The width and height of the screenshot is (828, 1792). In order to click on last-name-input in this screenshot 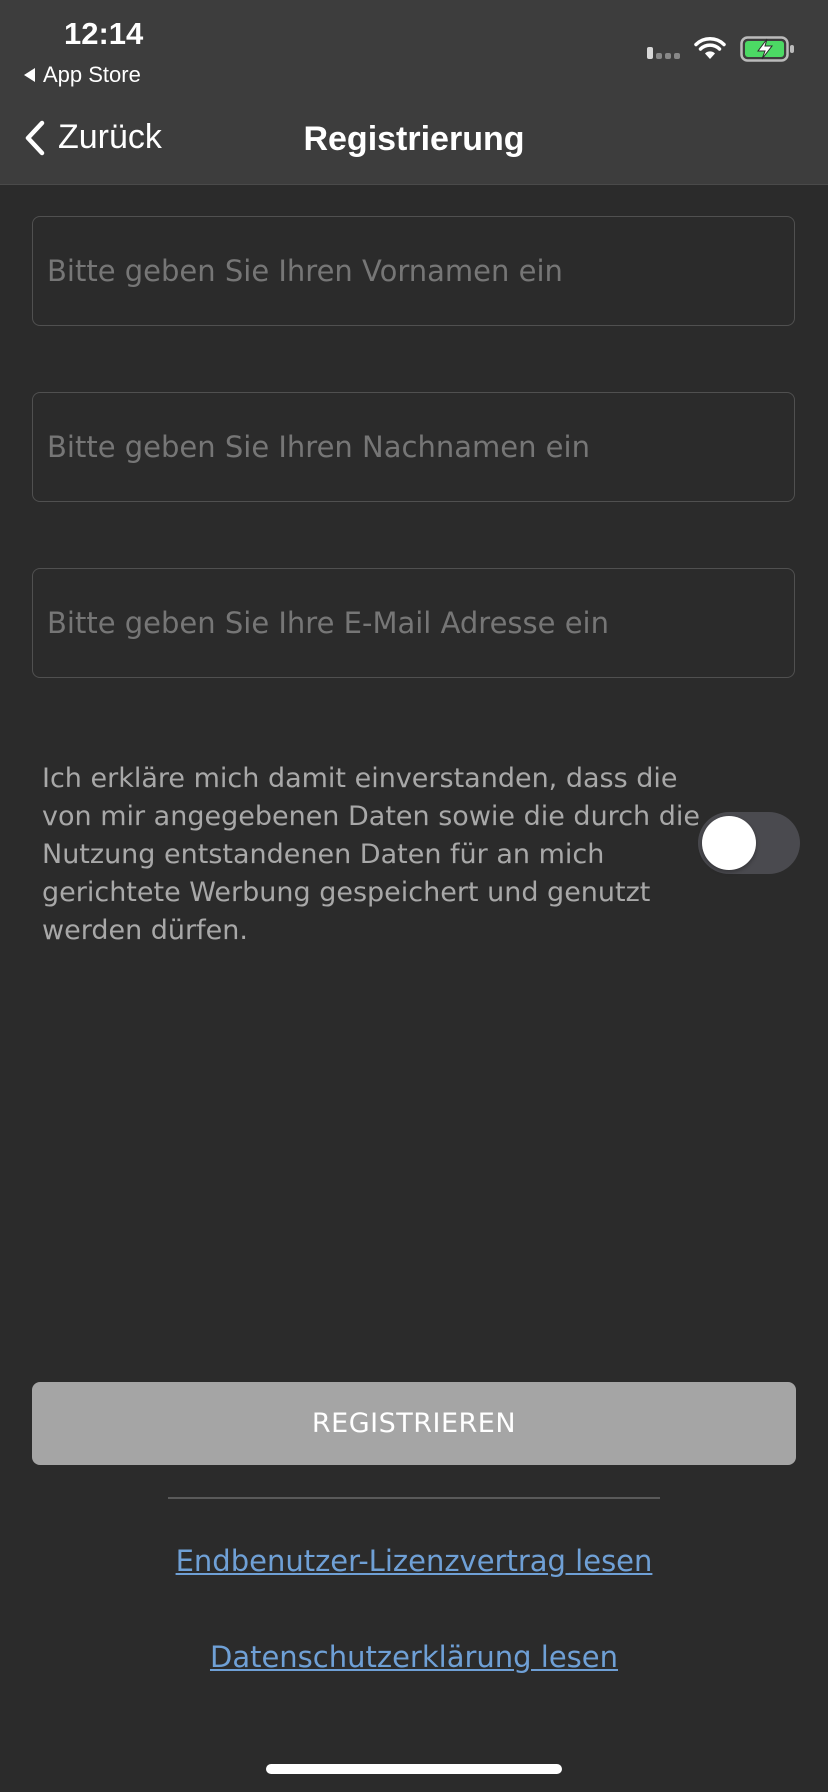, I will do `click(413, 447)`.